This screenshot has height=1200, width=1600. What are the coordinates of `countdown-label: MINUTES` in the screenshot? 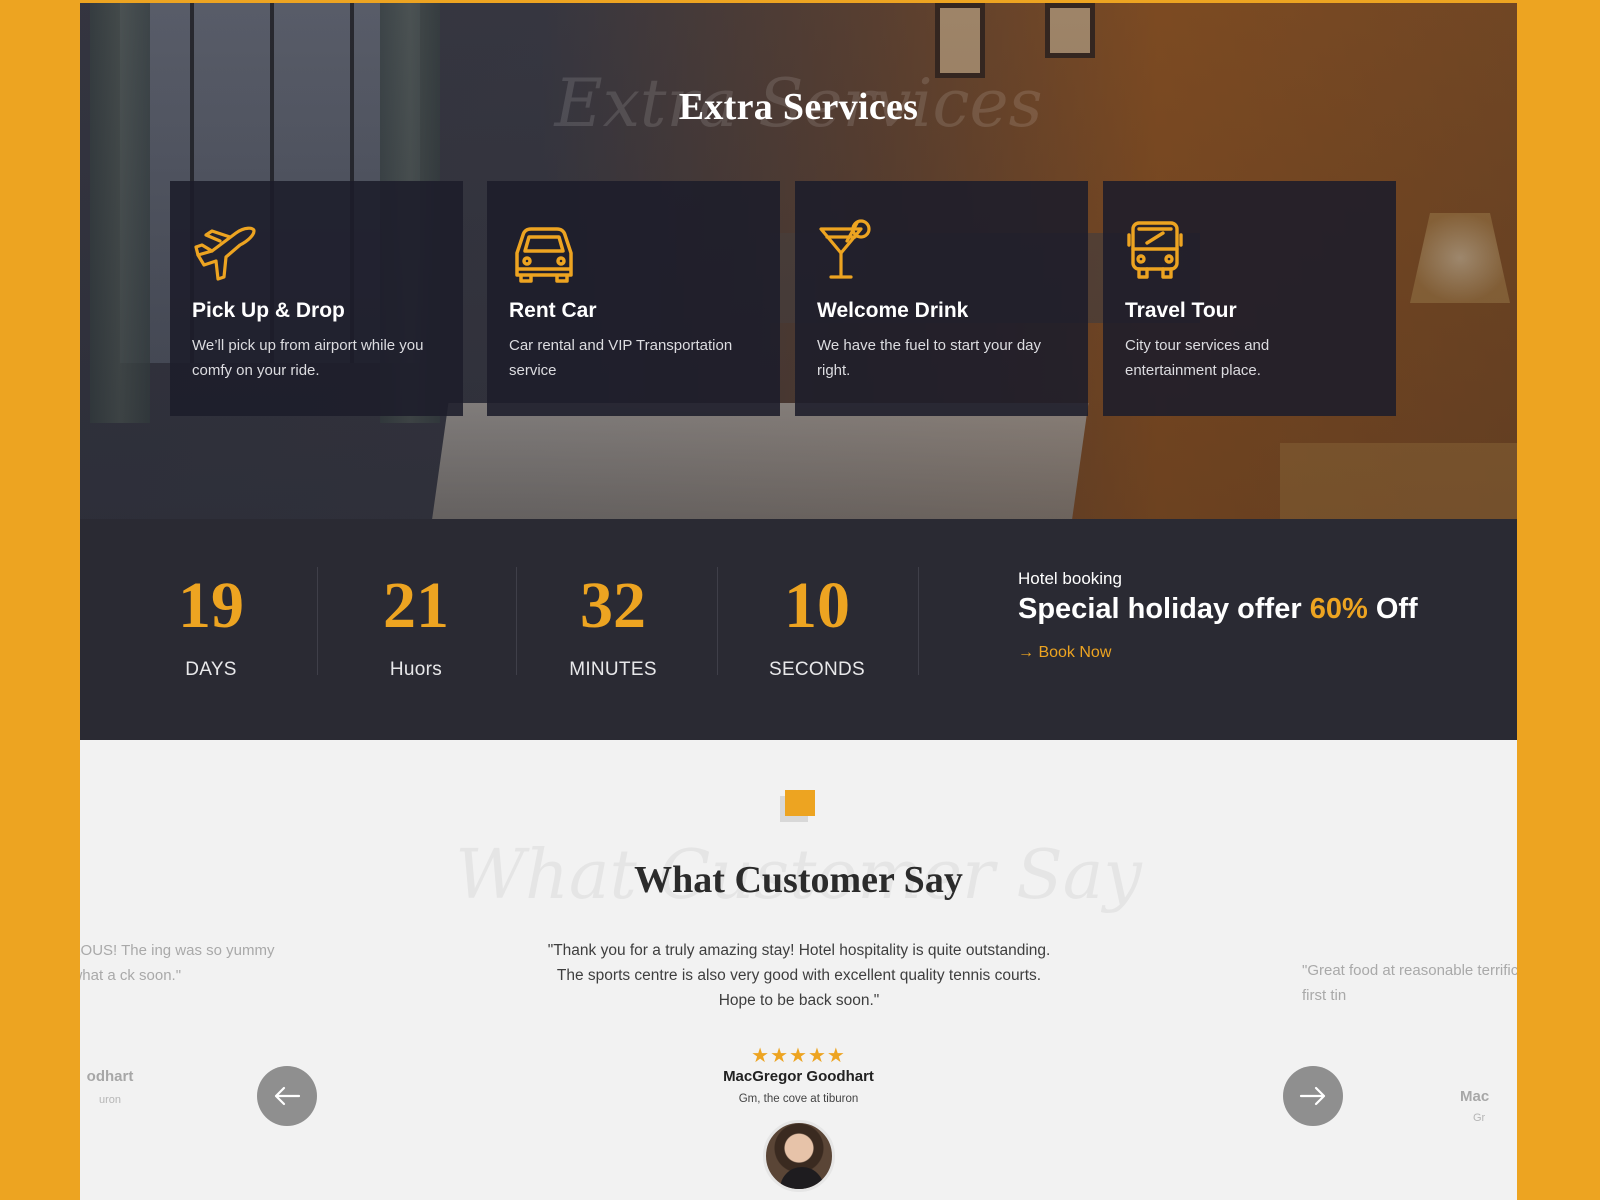 It's located at (613, 669).